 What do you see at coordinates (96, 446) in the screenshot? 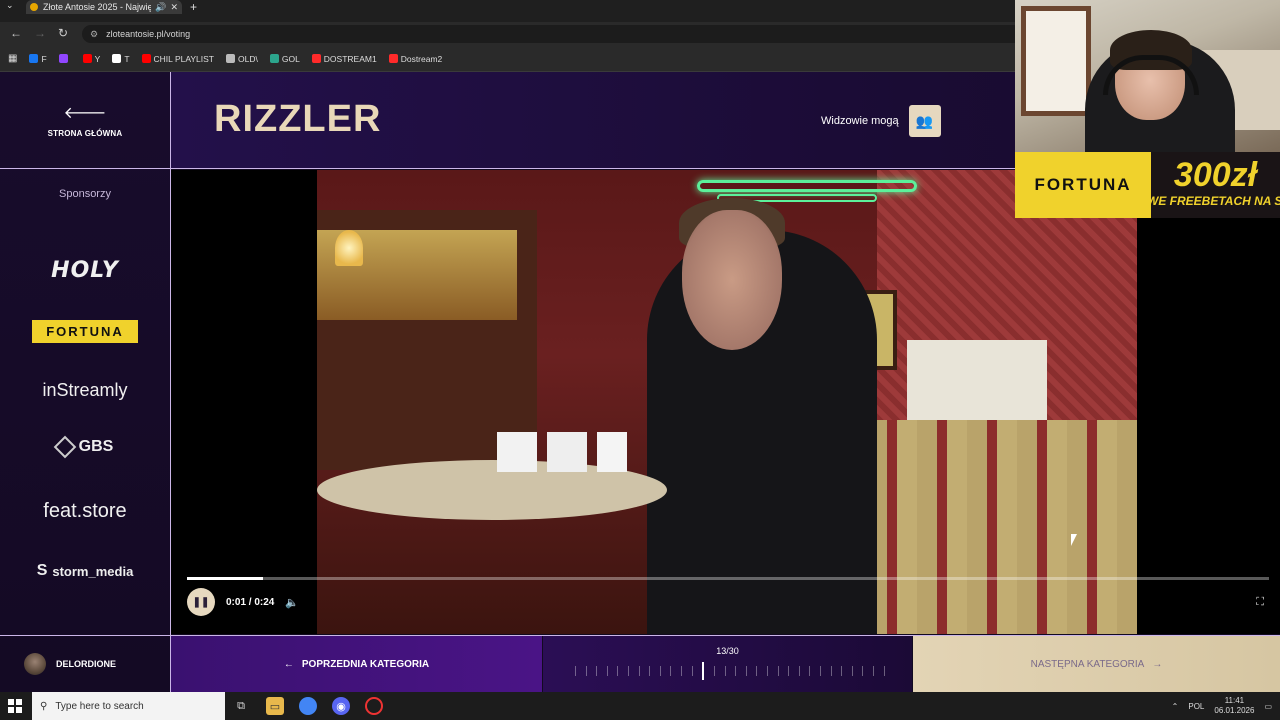
I see `sponsor-gbs-text: GBS` at bounding box center [96, 446].